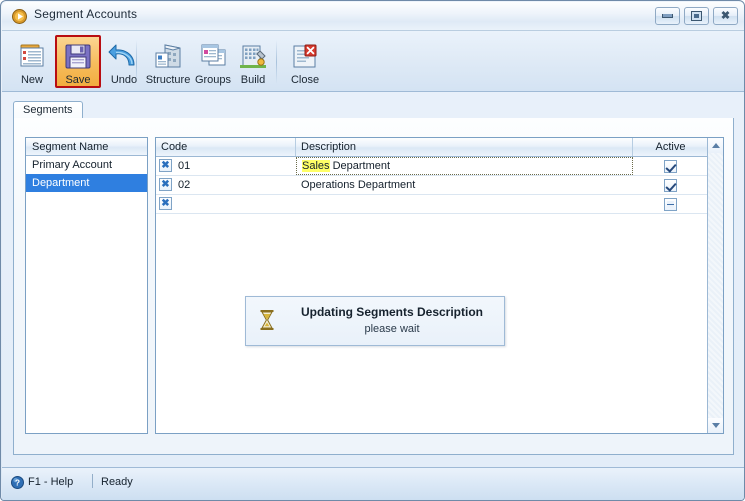 This screenshot has height=501, width=745. Describe the element at coordinates (86, 14) in the screenshot. I see `window-title: Segment Accounts` at that location.